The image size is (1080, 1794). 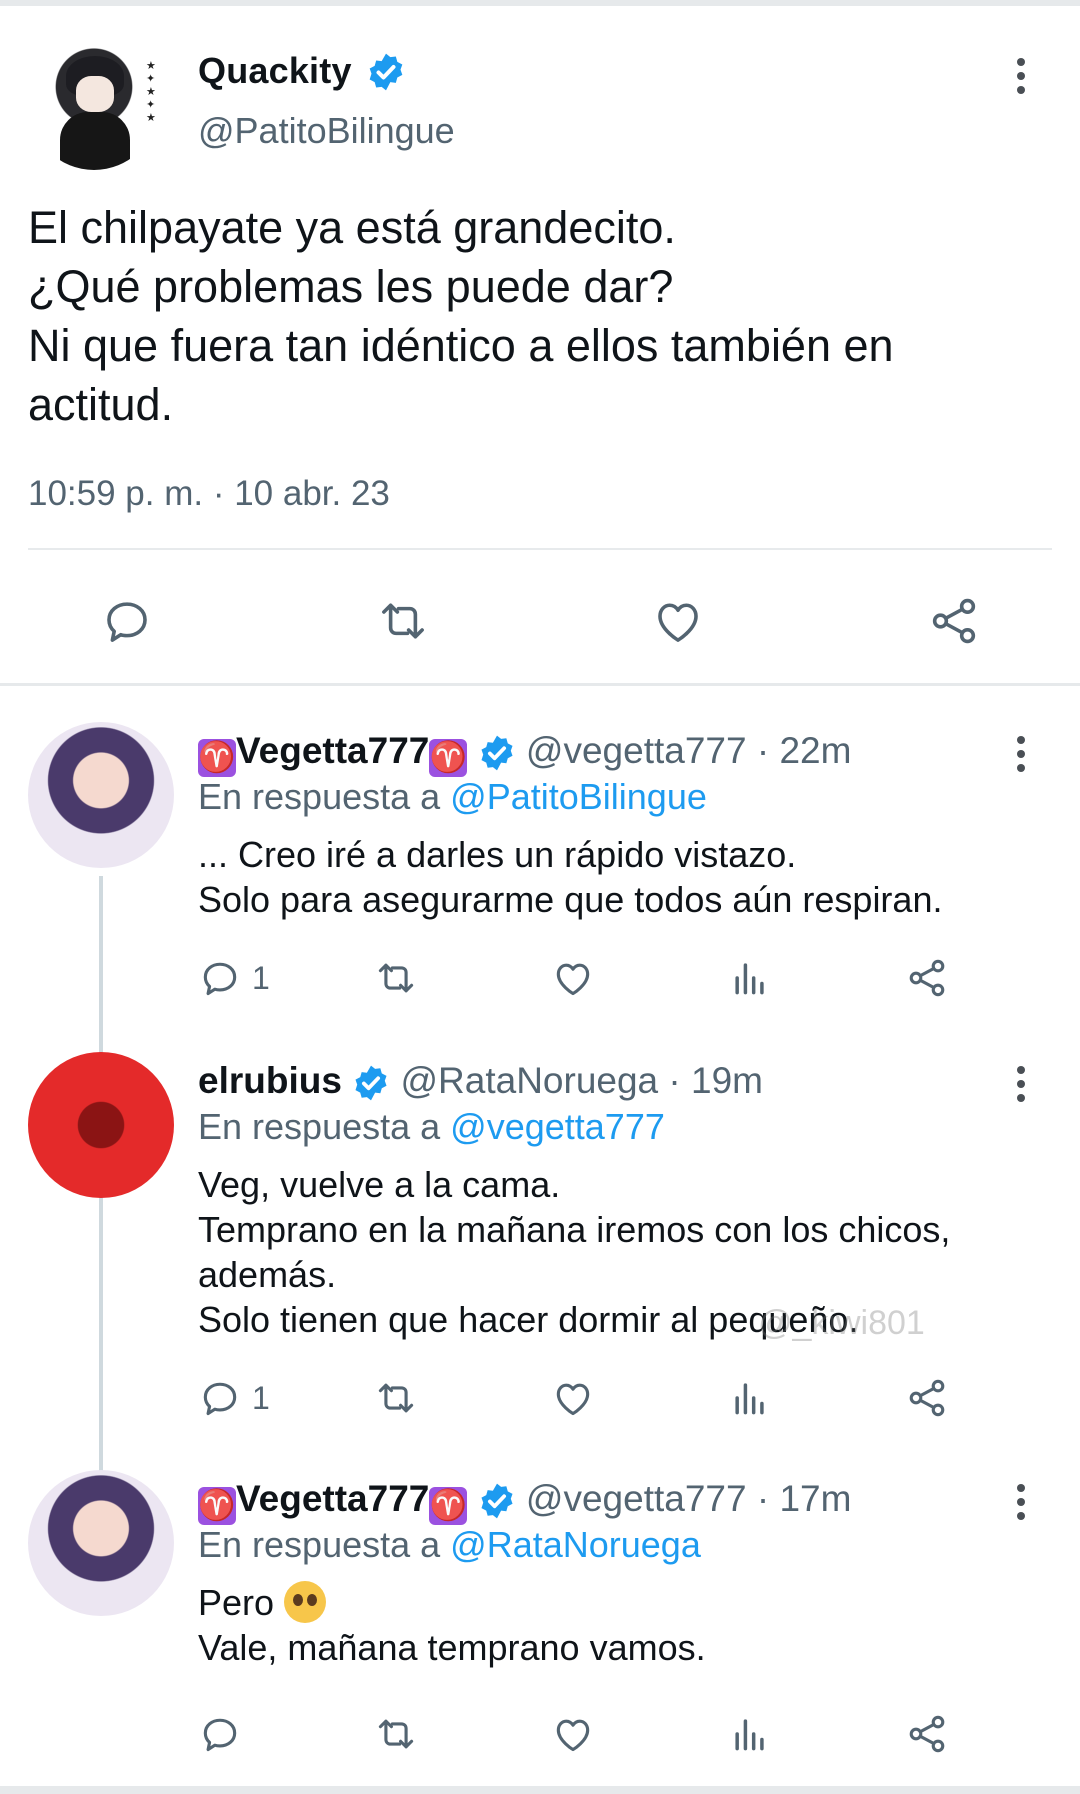 What do you see at coordinates (431, 1126) in the screenshot?
I see `replying-to: En respuesta a @vegetta777` at bounding box center [431, 1126].